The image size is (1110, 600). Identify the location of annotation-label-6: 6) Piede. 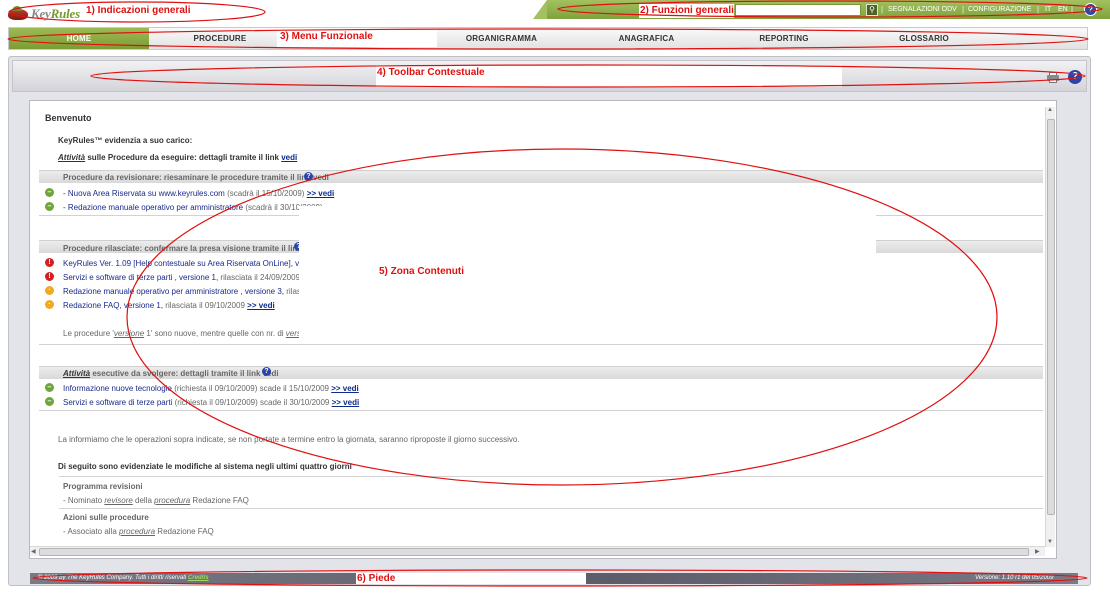
(376, 578).